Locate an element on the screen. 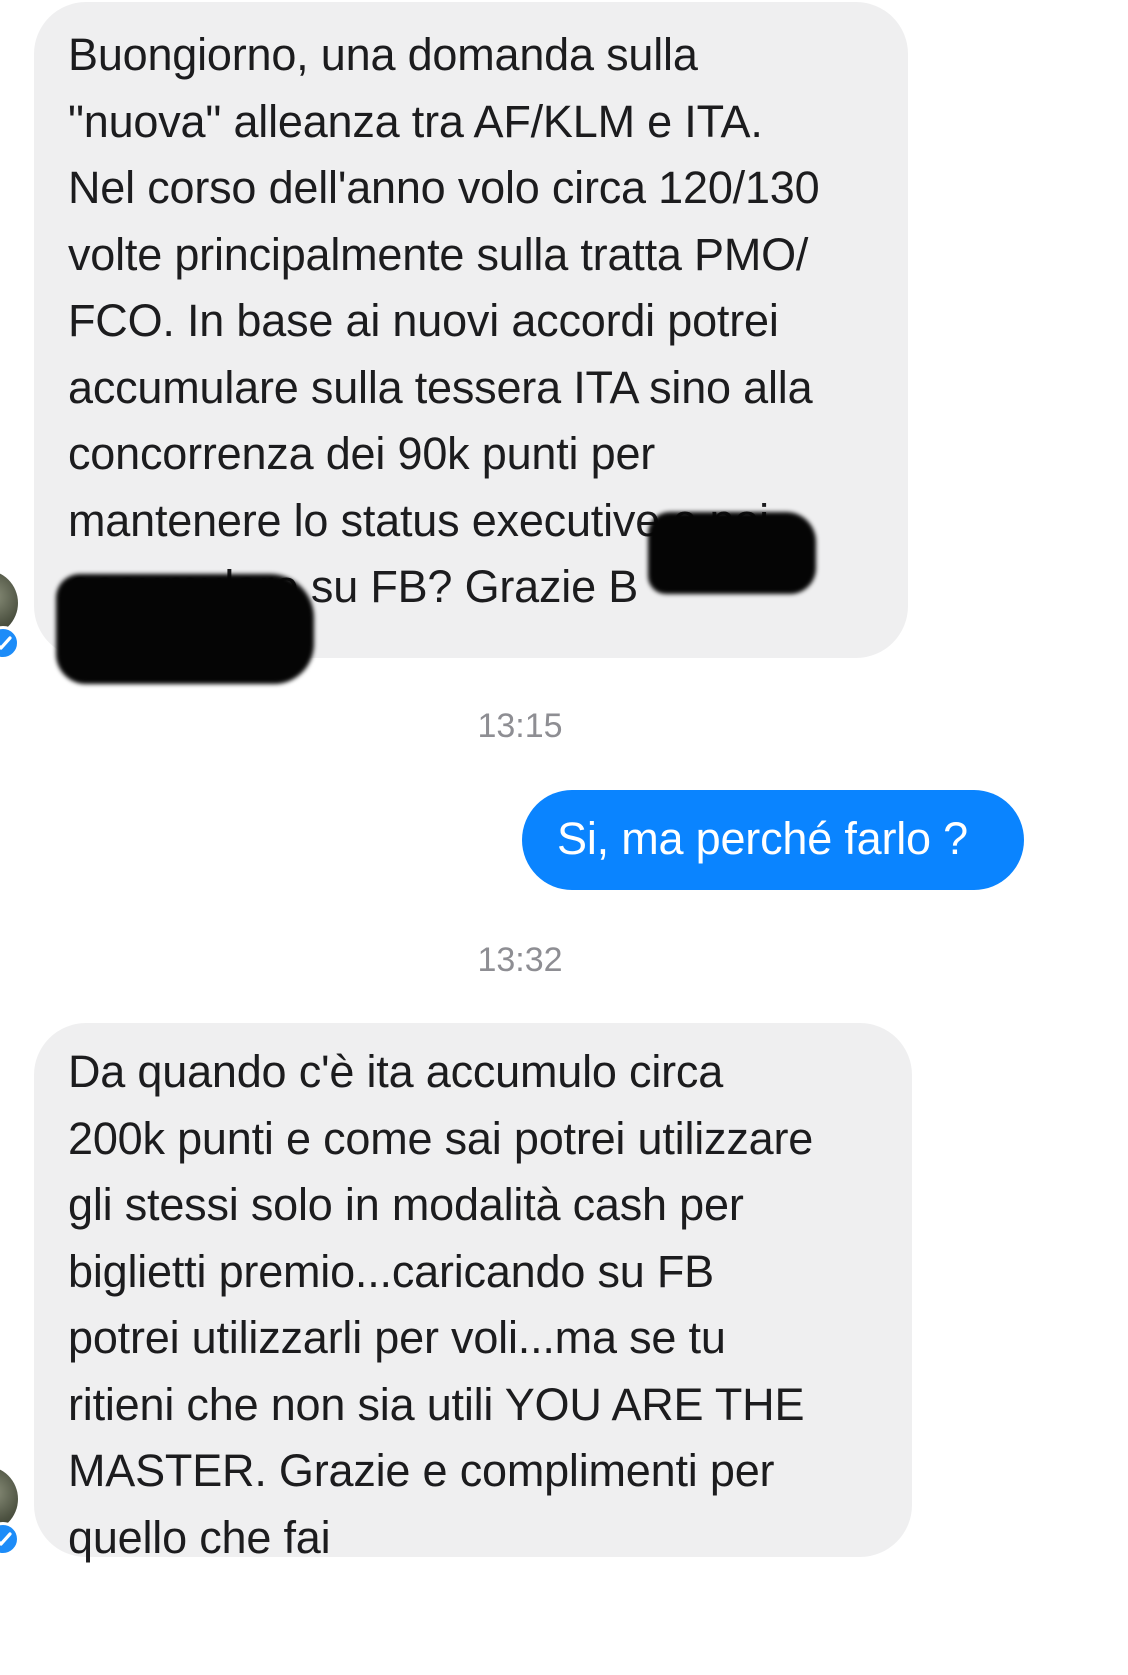 Image resolution: width=1128 pixels, height=1675 pixels. outgoing-message-bubble: Si, ma perché farlo ? is located at coordinates (773, 840).